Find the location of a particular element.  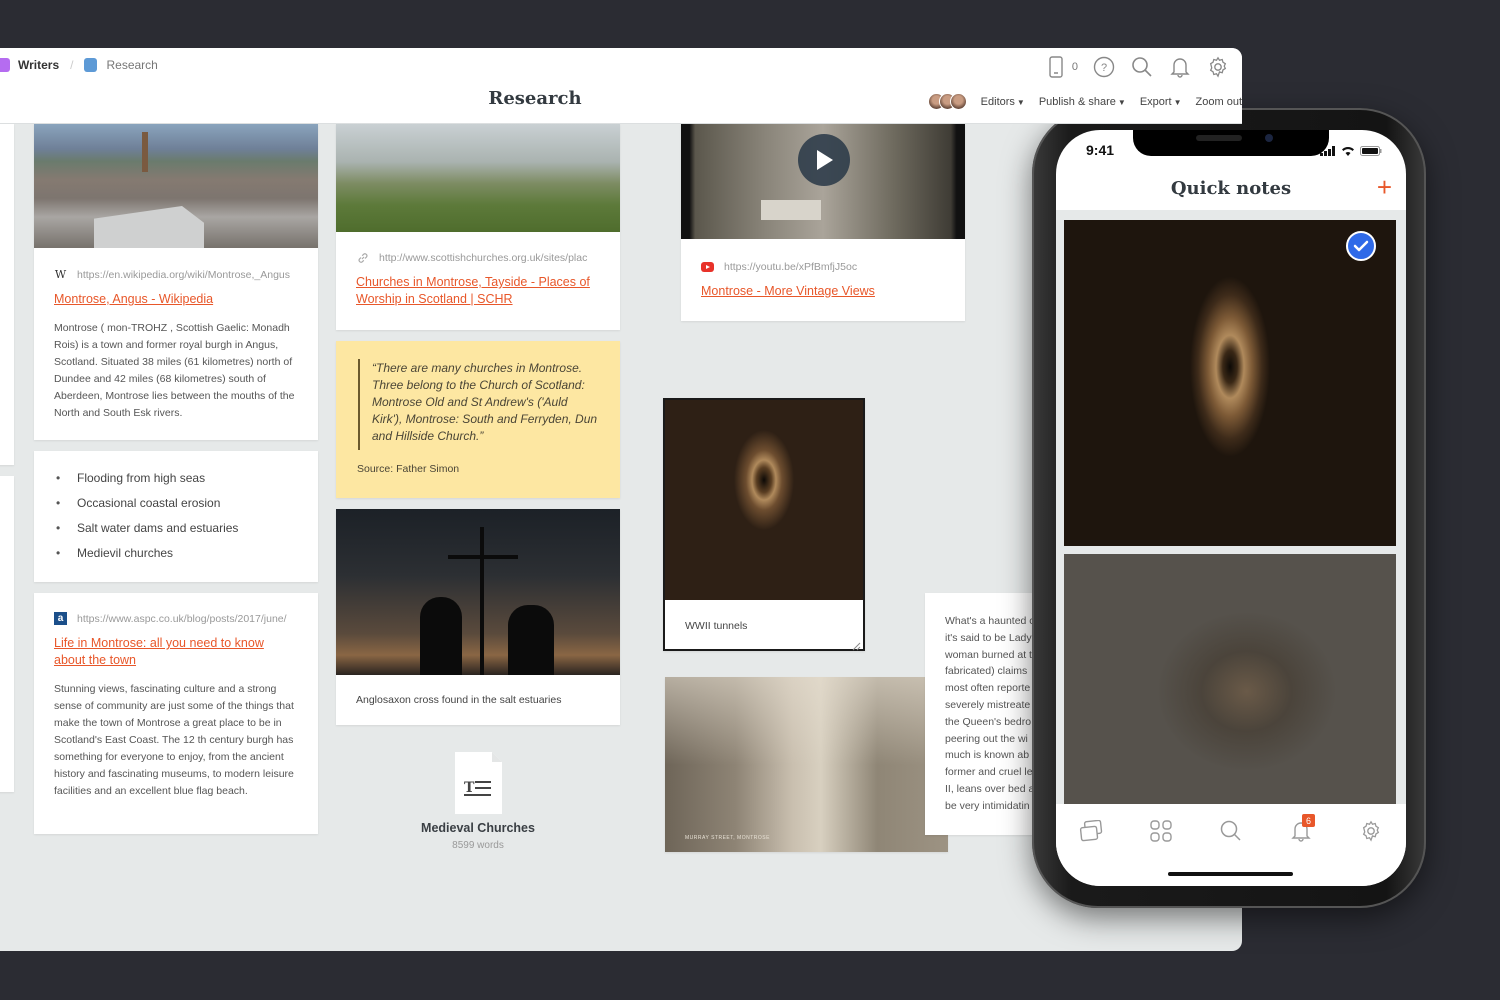

toolbar-icons: 0 ? is located at coordinates (1137, 67).